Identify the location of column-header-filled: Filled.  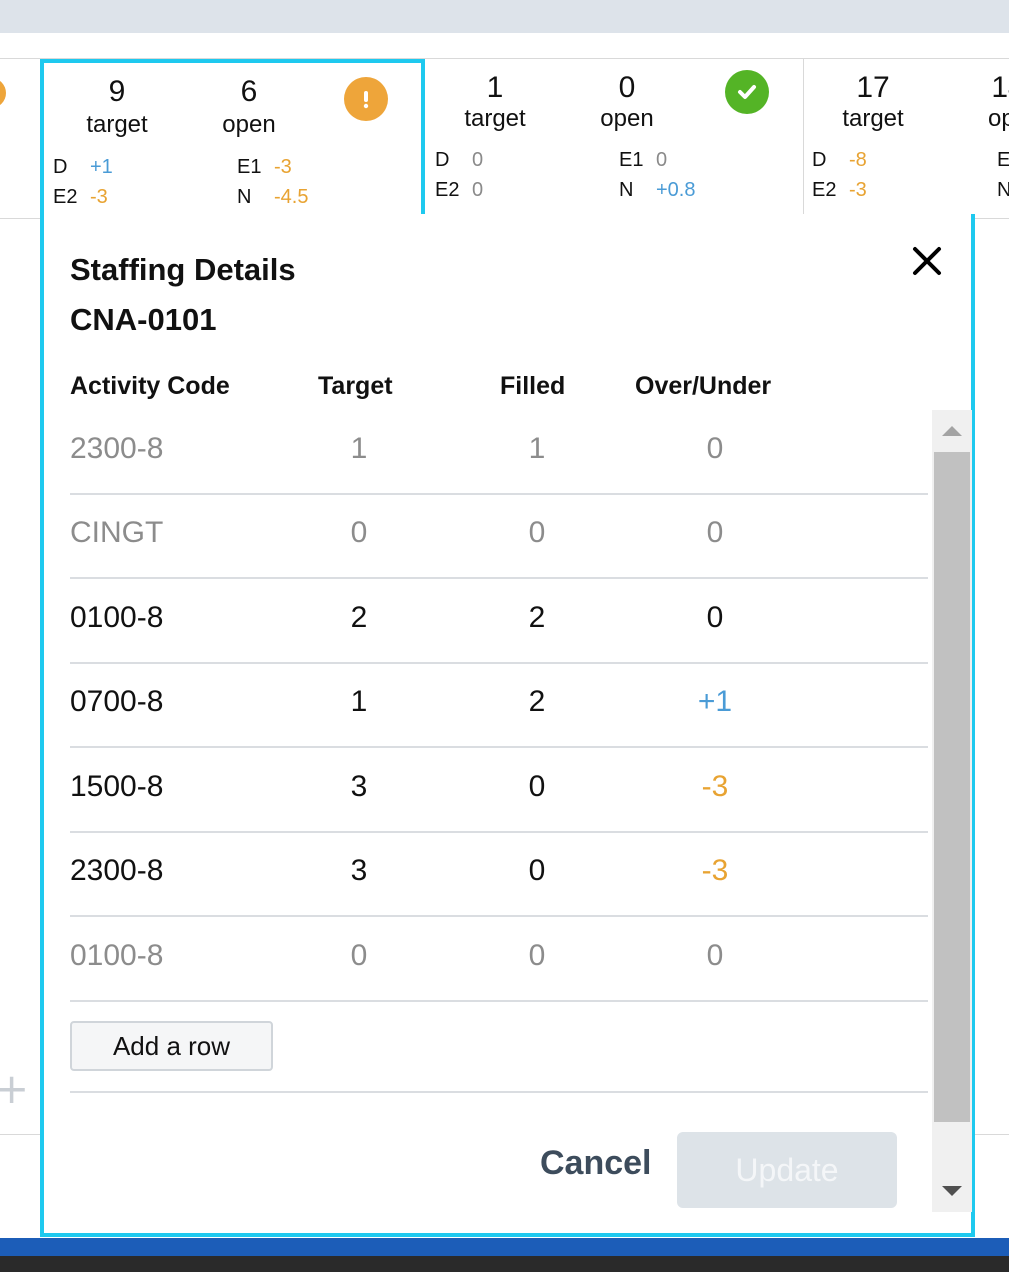
(533, 386).